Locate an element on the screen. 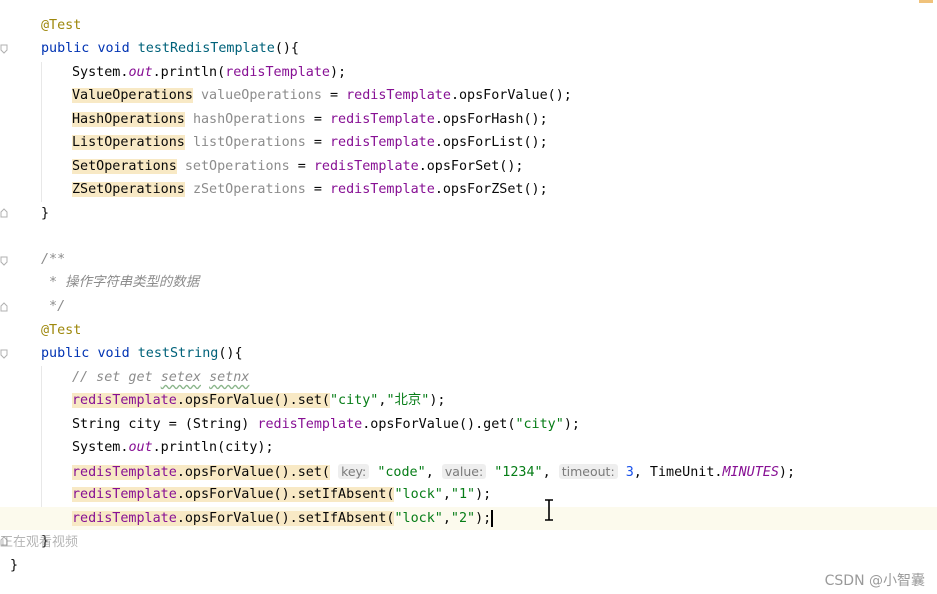 This screenshot has width=937, height=594. code-line: System.out.println(city); is located at coordinates (468, 447).